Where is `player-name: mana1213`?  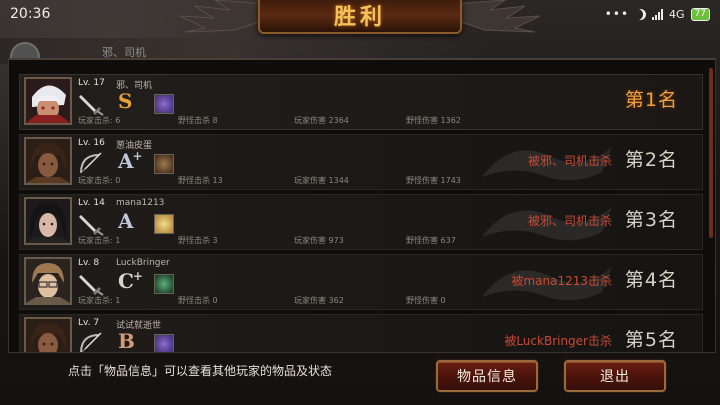 player-name: mana1213 is located at coordinates (140, 203).